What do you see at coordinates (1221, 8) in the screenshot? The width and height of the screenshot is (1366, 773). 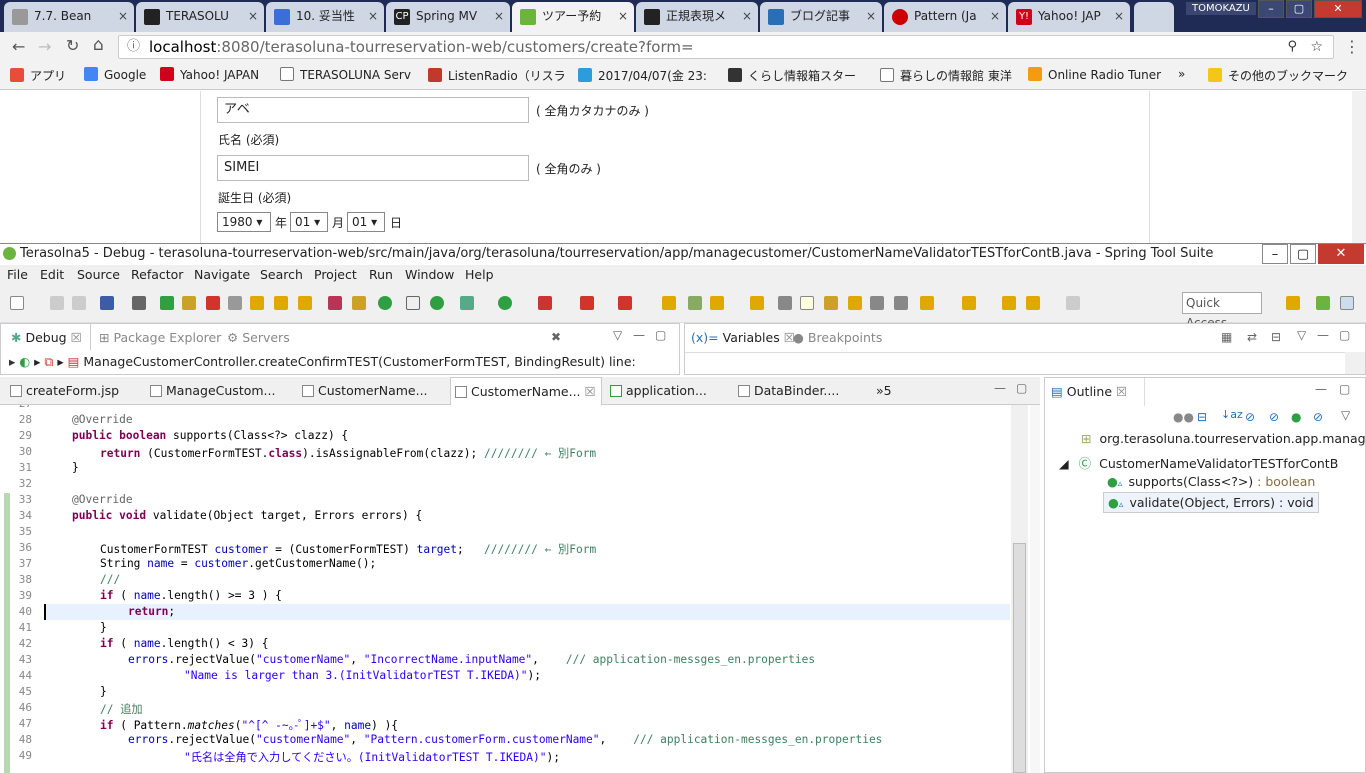 I see `profile-name: TOMOKAZU` at bounding box center [1221, 8].